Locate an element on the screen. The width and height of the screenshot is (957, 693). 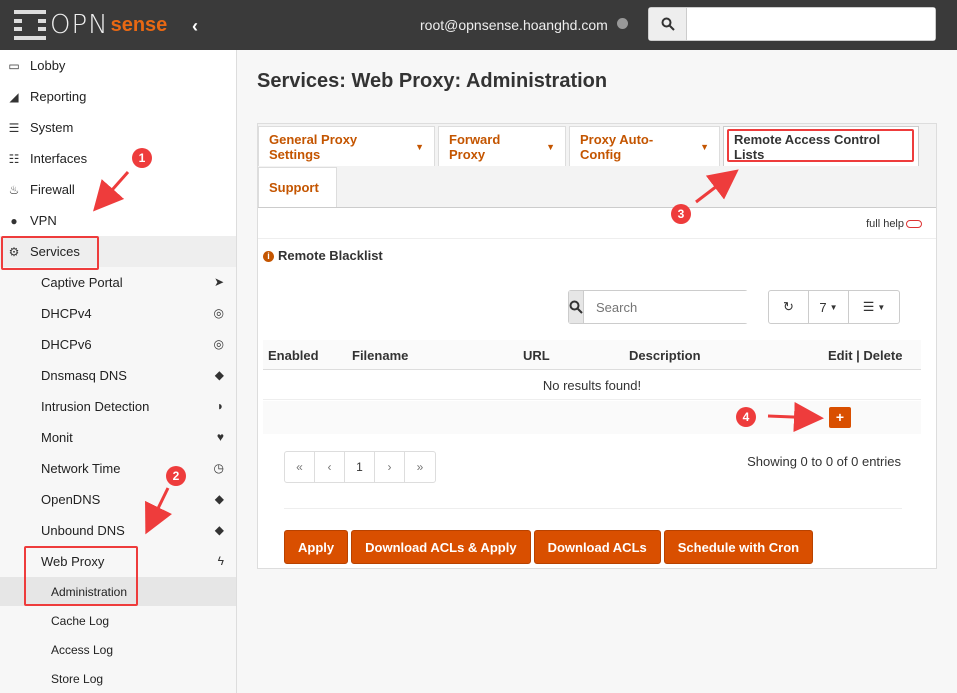
opnsense-logo-icon is located at coordinates (30, 25).